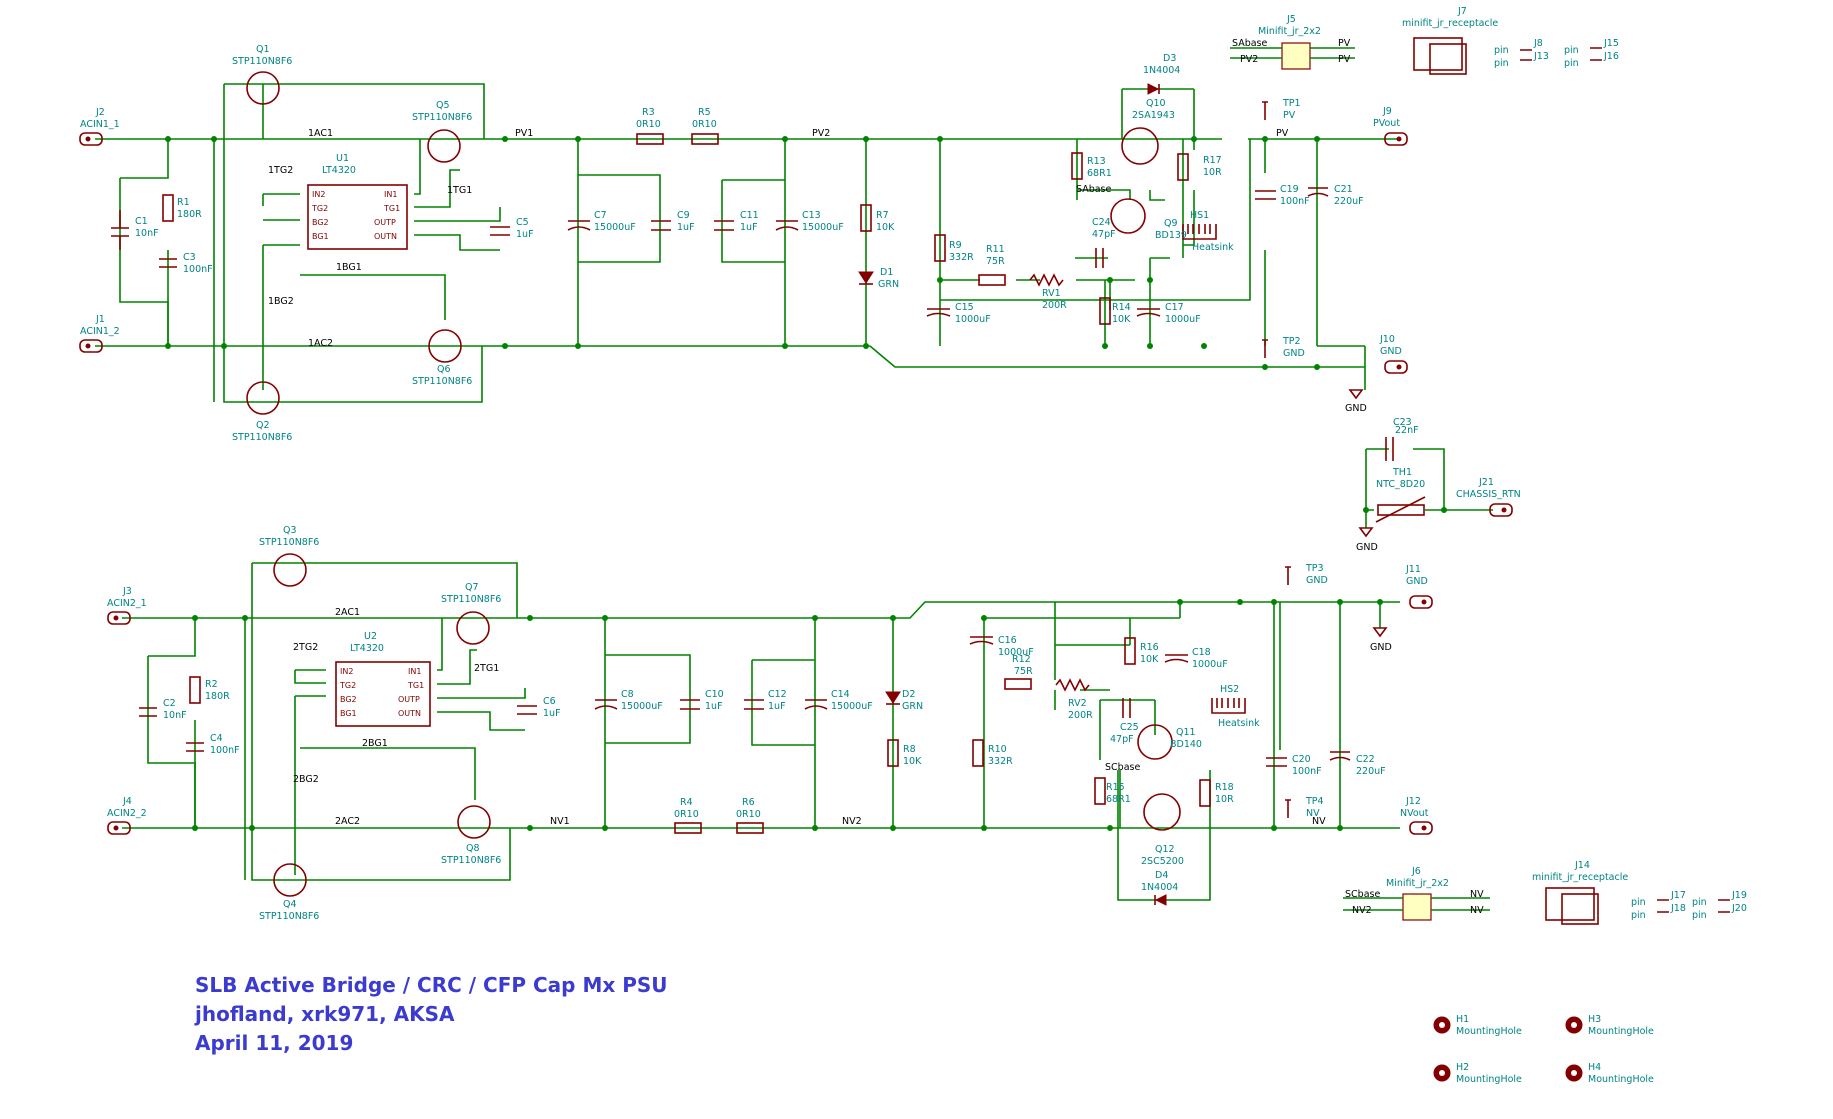  Describe the element at coordinates (1224, 799) in the screenshot. I see `r18-val: 10R` at that location.